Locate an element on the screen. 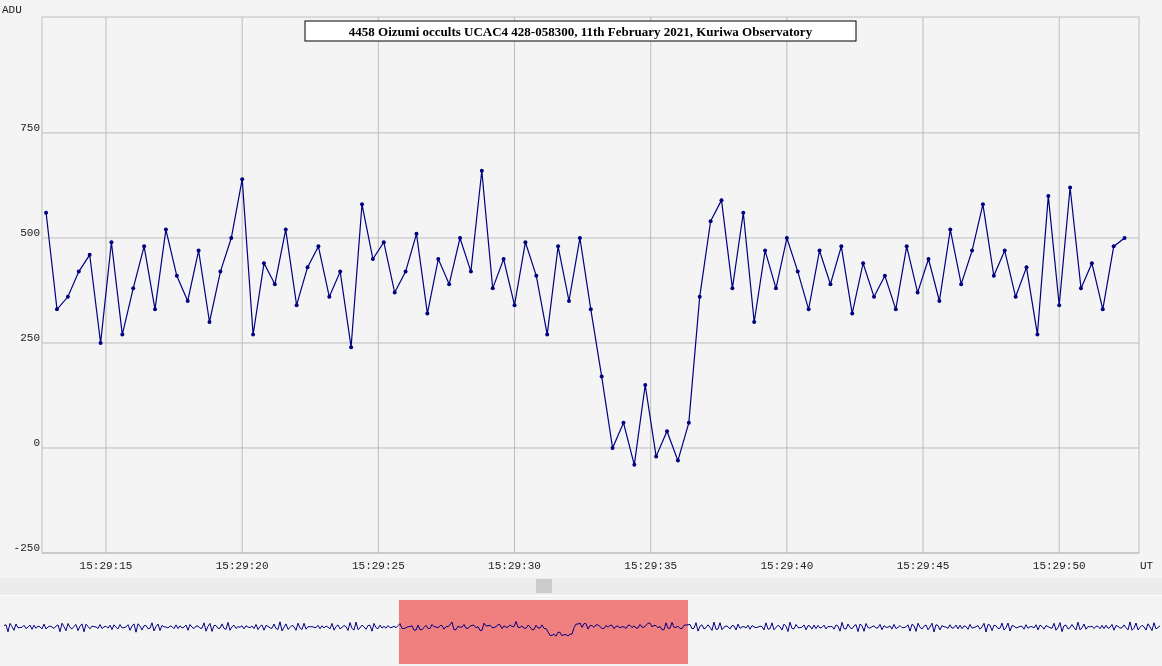 The height and width of the screenshot is (666, 1162). x-tick-label: 15:29:40 is located at coordinates (787, 566).